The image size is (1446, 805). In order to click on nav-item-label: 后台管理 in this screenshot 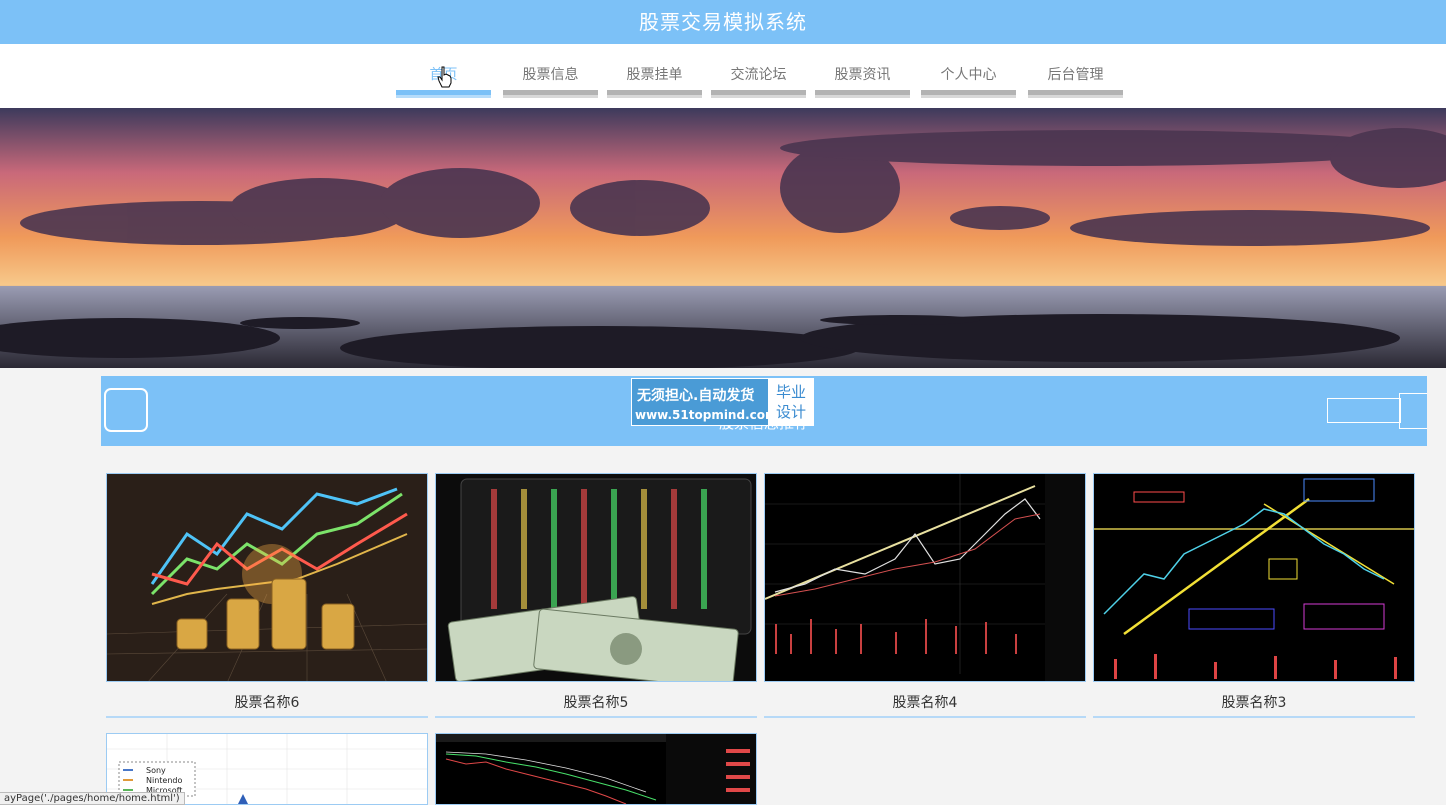, I will do `click(1075, 75)`.